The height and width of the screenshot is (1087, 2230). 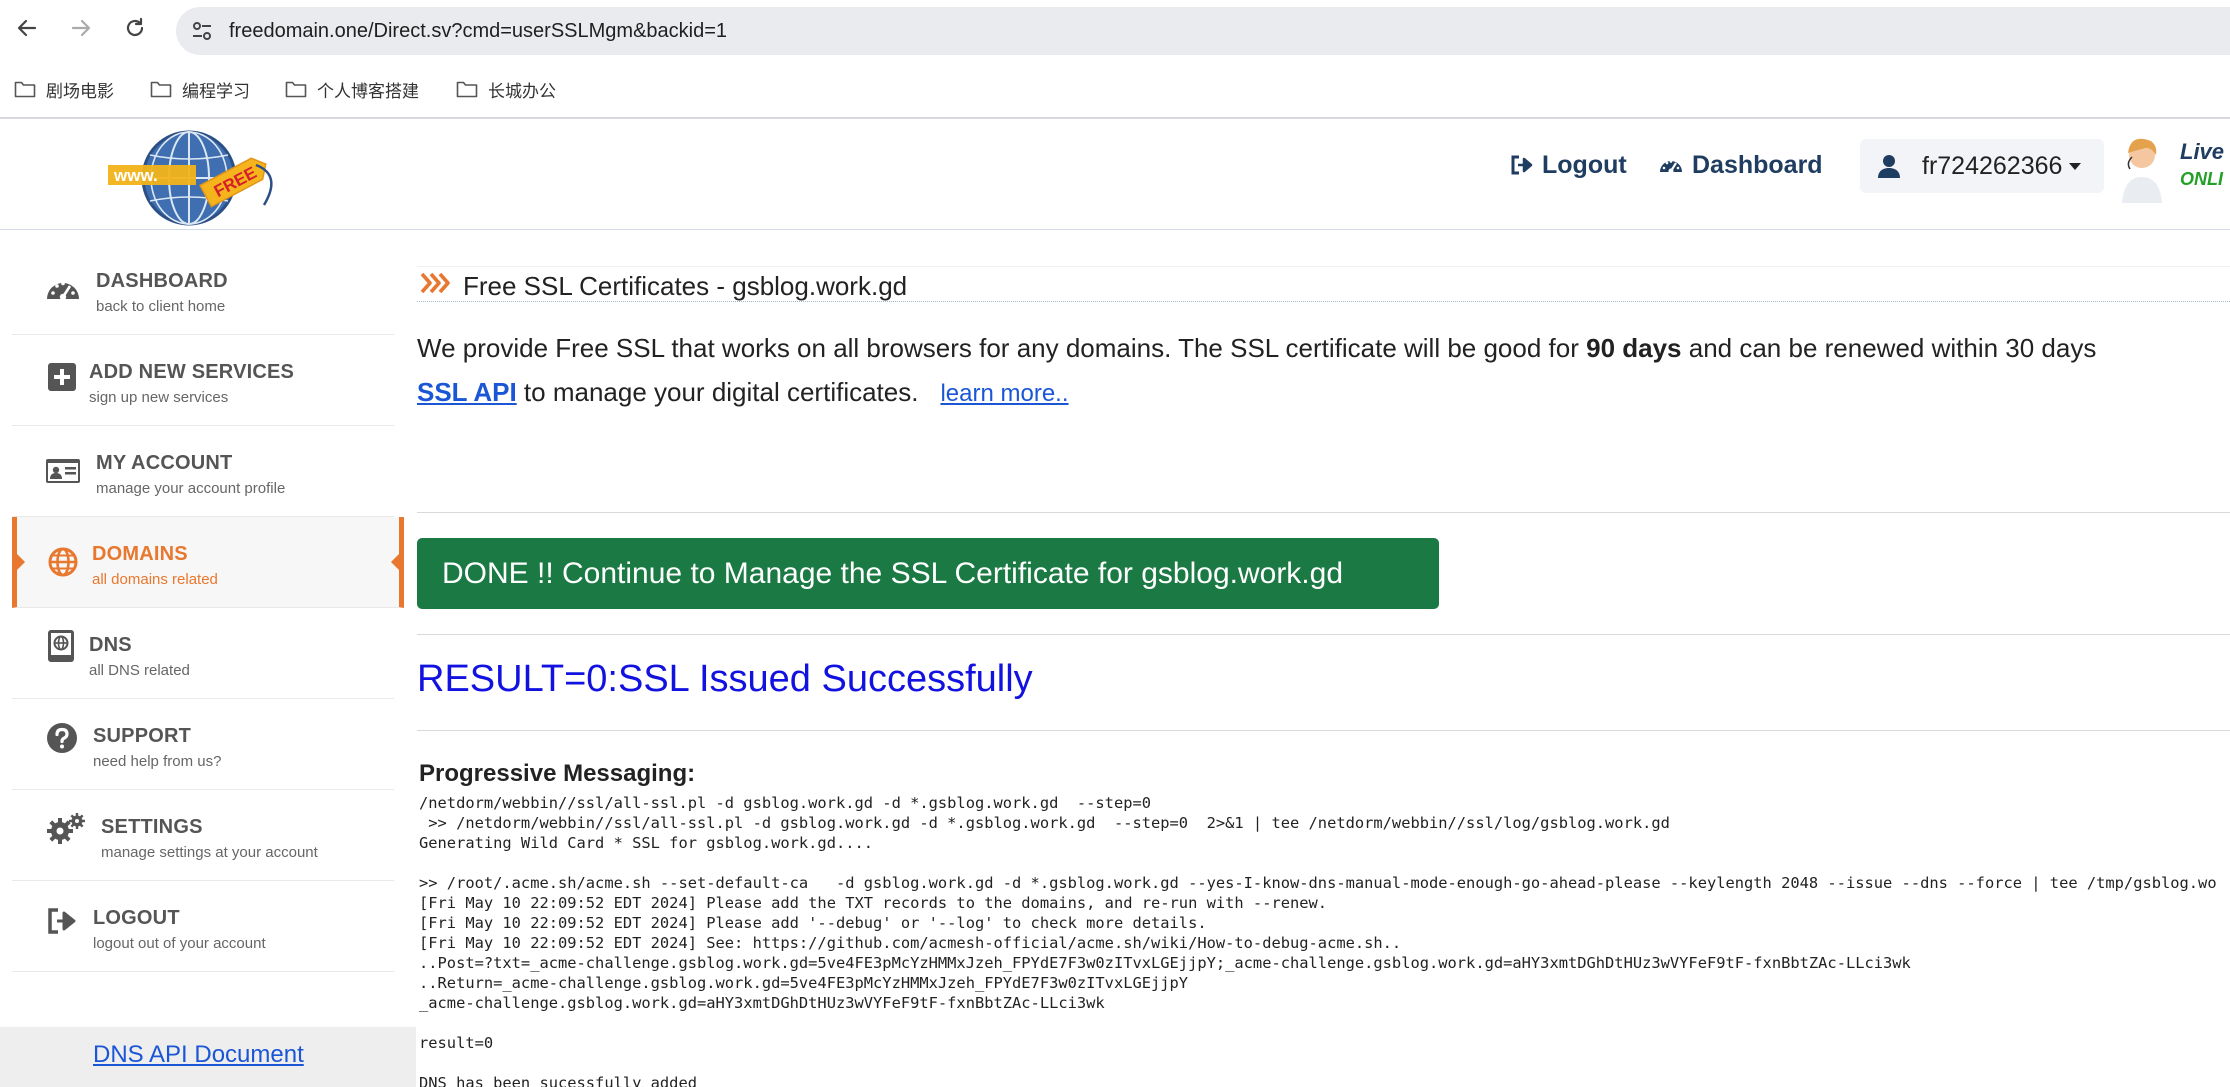 What do you see at coordinates (1889, 348) in the screenshot?
I see `intro-text: and can be renewed within 30 days` at bounding box center [1889, 348].